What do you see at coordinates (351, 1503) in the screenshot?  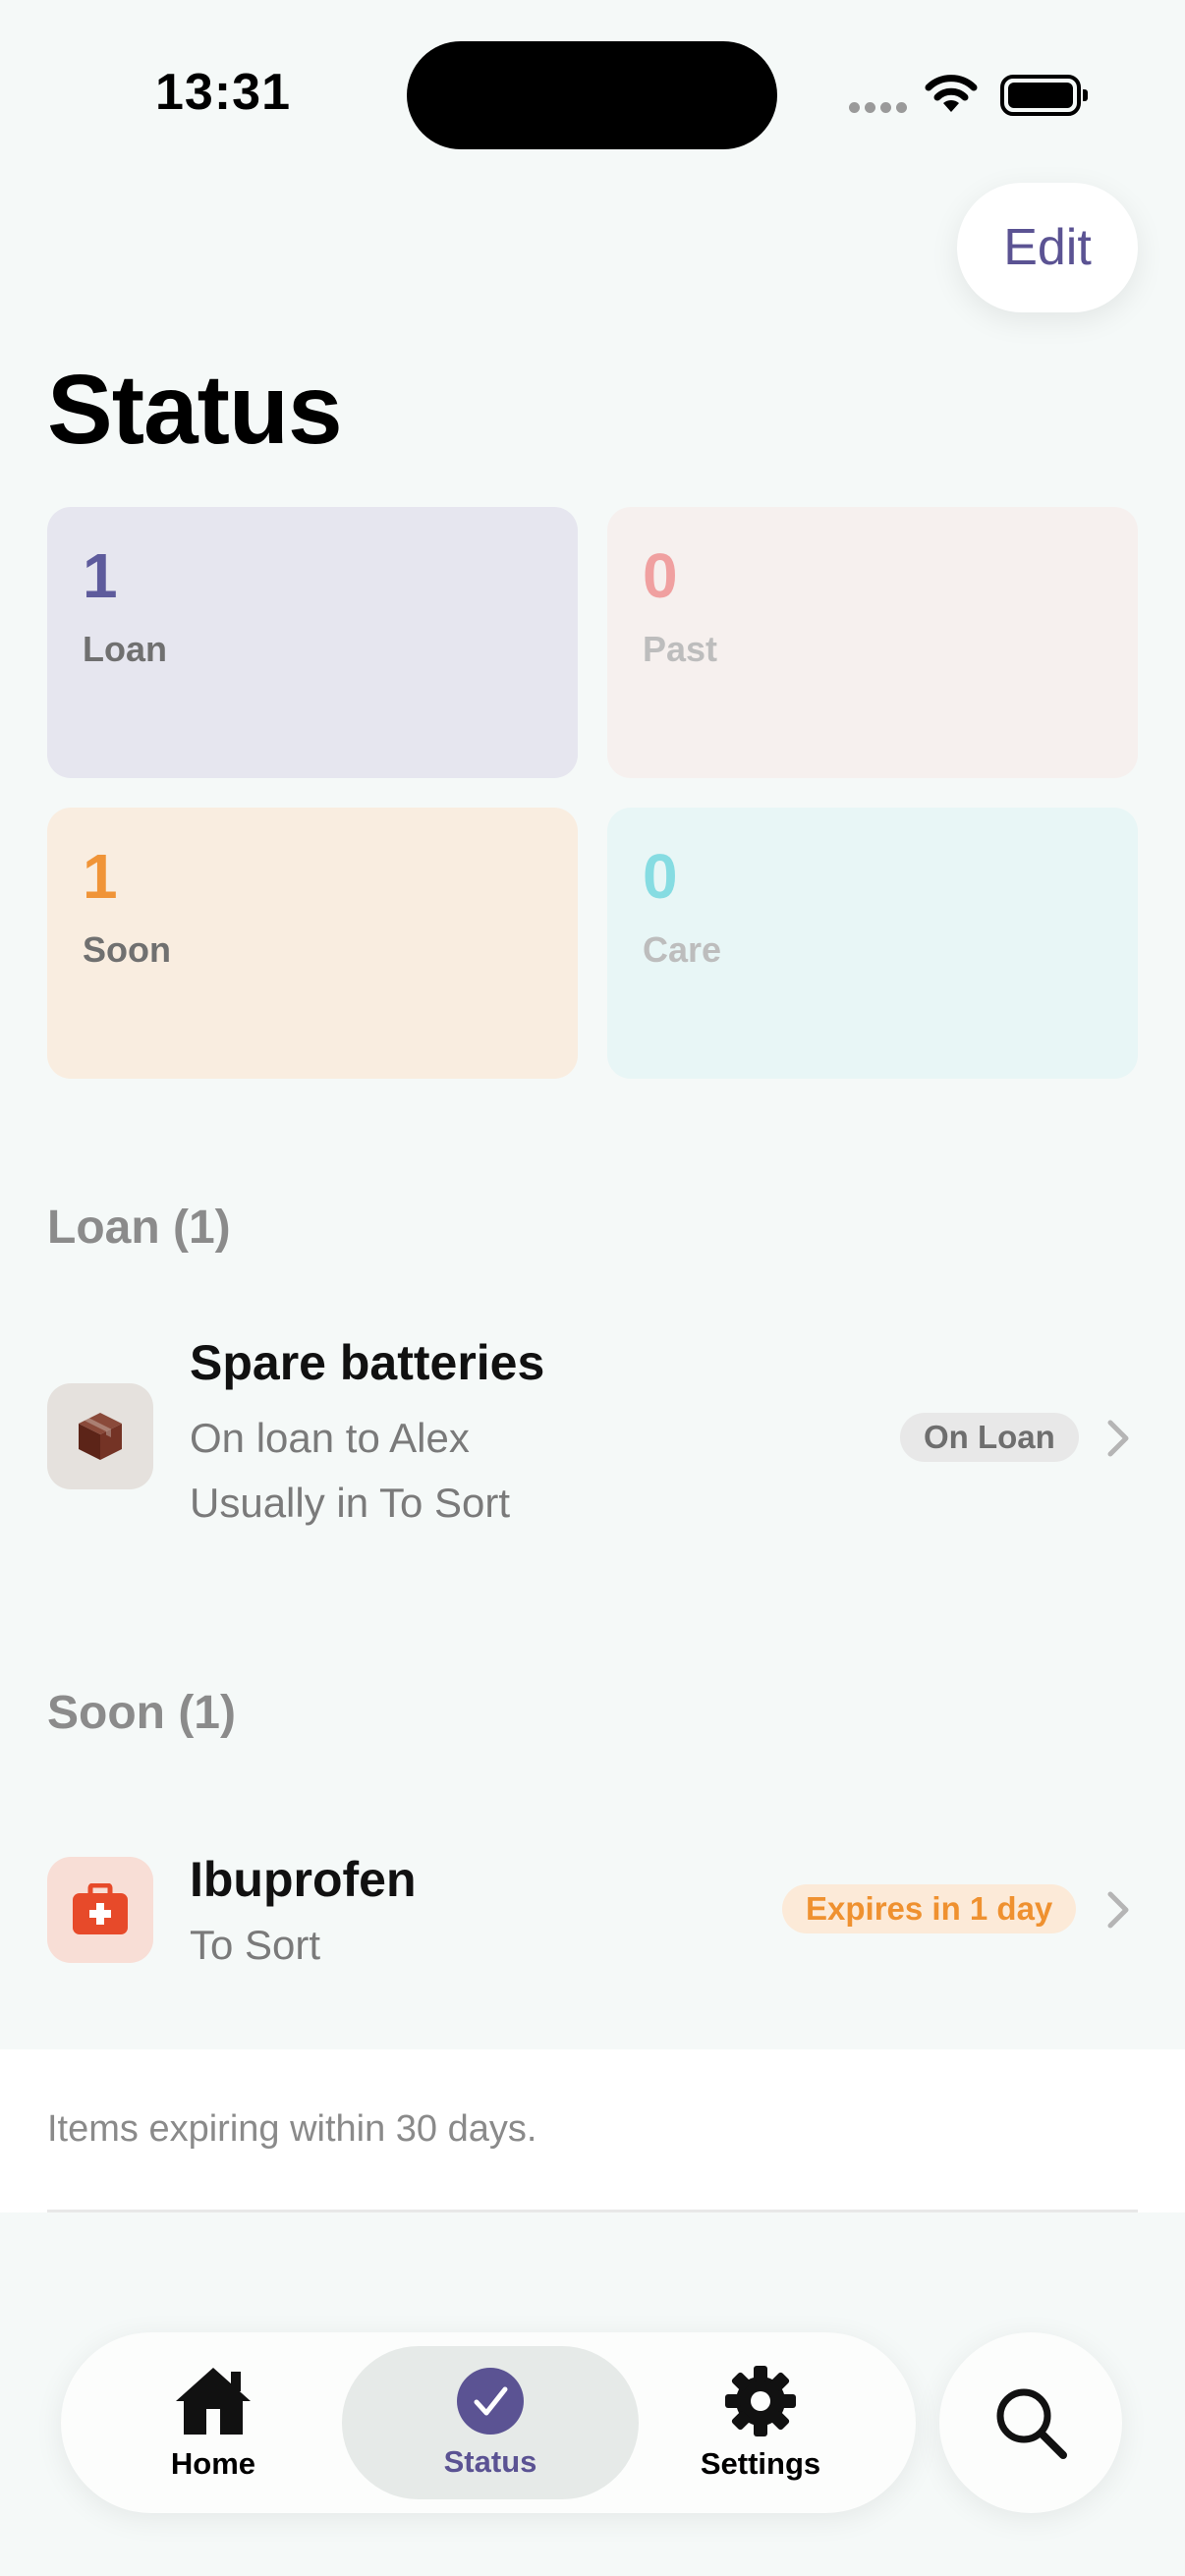 I see `item-detail-location: Usually in To Sort` at bounding box center [351, 1503].